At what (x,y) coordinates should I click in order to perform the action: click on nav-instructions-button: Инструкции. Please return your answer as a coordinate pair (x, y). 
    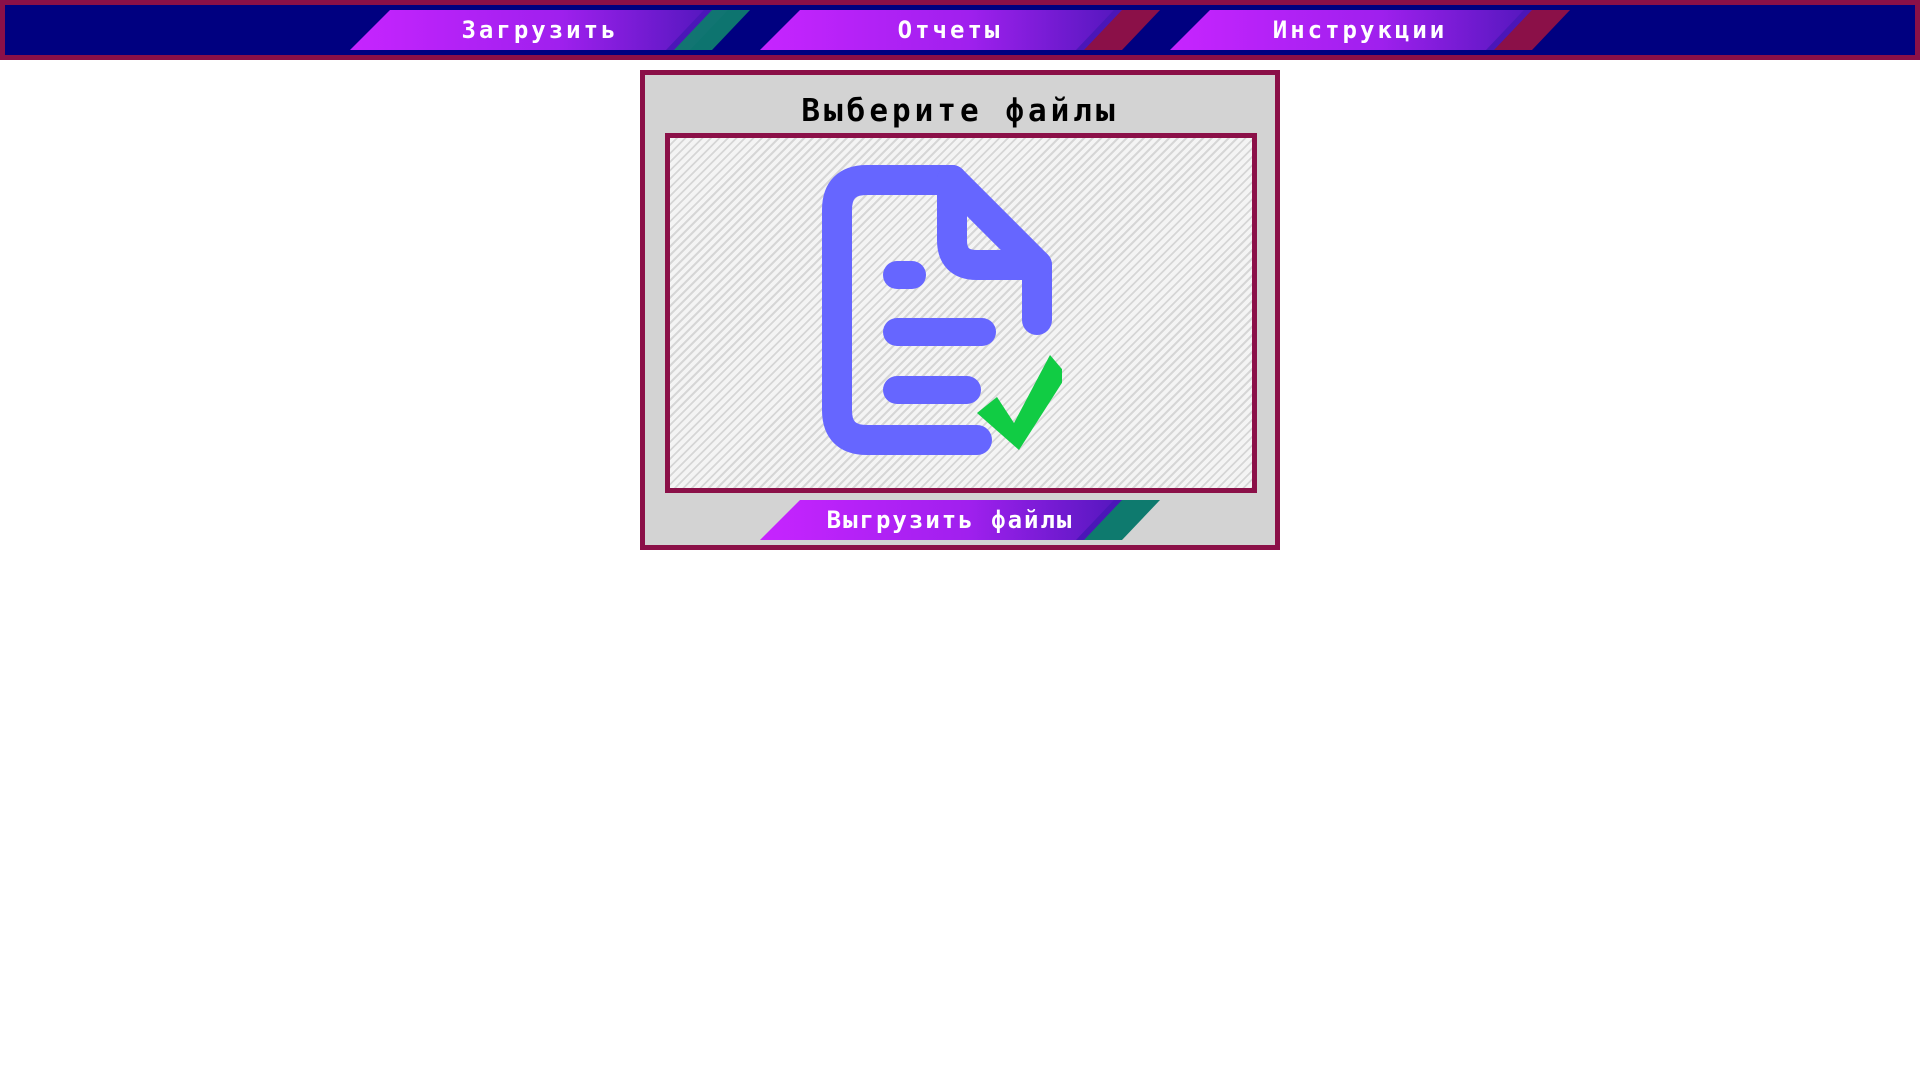
    Looking at the image, I should click on (1370, 30).